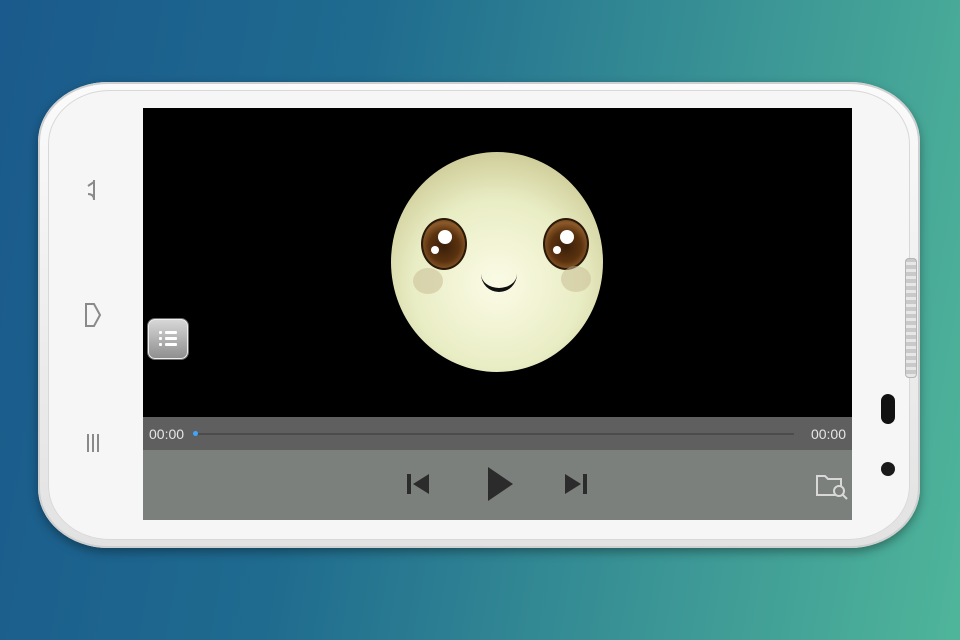 The width and height of the screenshot is (960, 640). I want to click on skip-next-icon, so click(576, 484).